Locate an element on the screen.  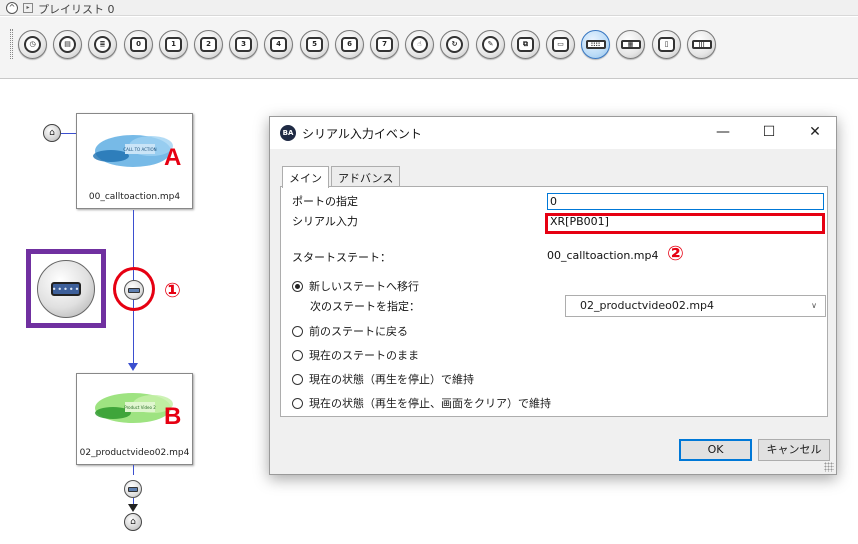
touch-icon: ☝ is located at coordinates (419, 44).